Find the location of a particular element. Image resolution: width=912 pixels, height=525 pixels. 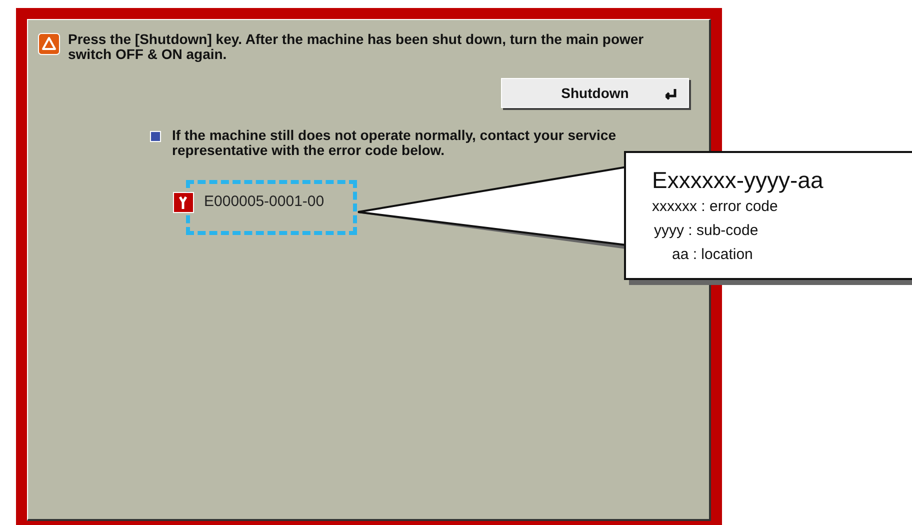

bullet-icon is located at coordinates (155, 136).